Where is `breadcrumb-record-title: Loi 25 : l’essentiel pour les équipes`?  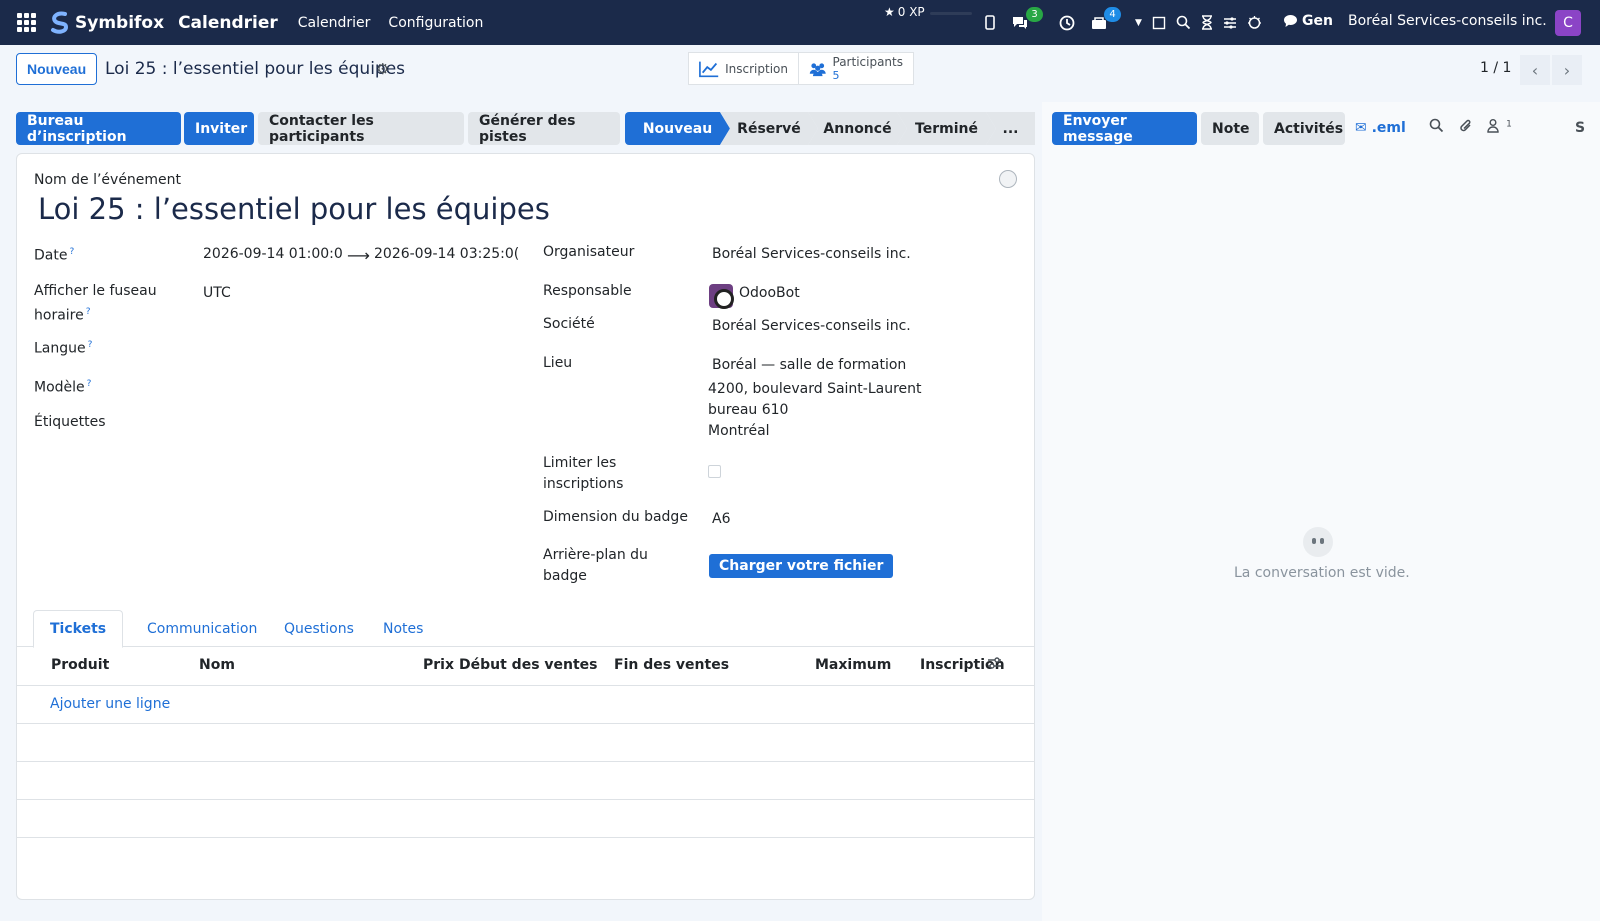
breadcrumb-record-title: Loi 25 : l’essentiel pour les équipes is located at coordinates (255, 69).